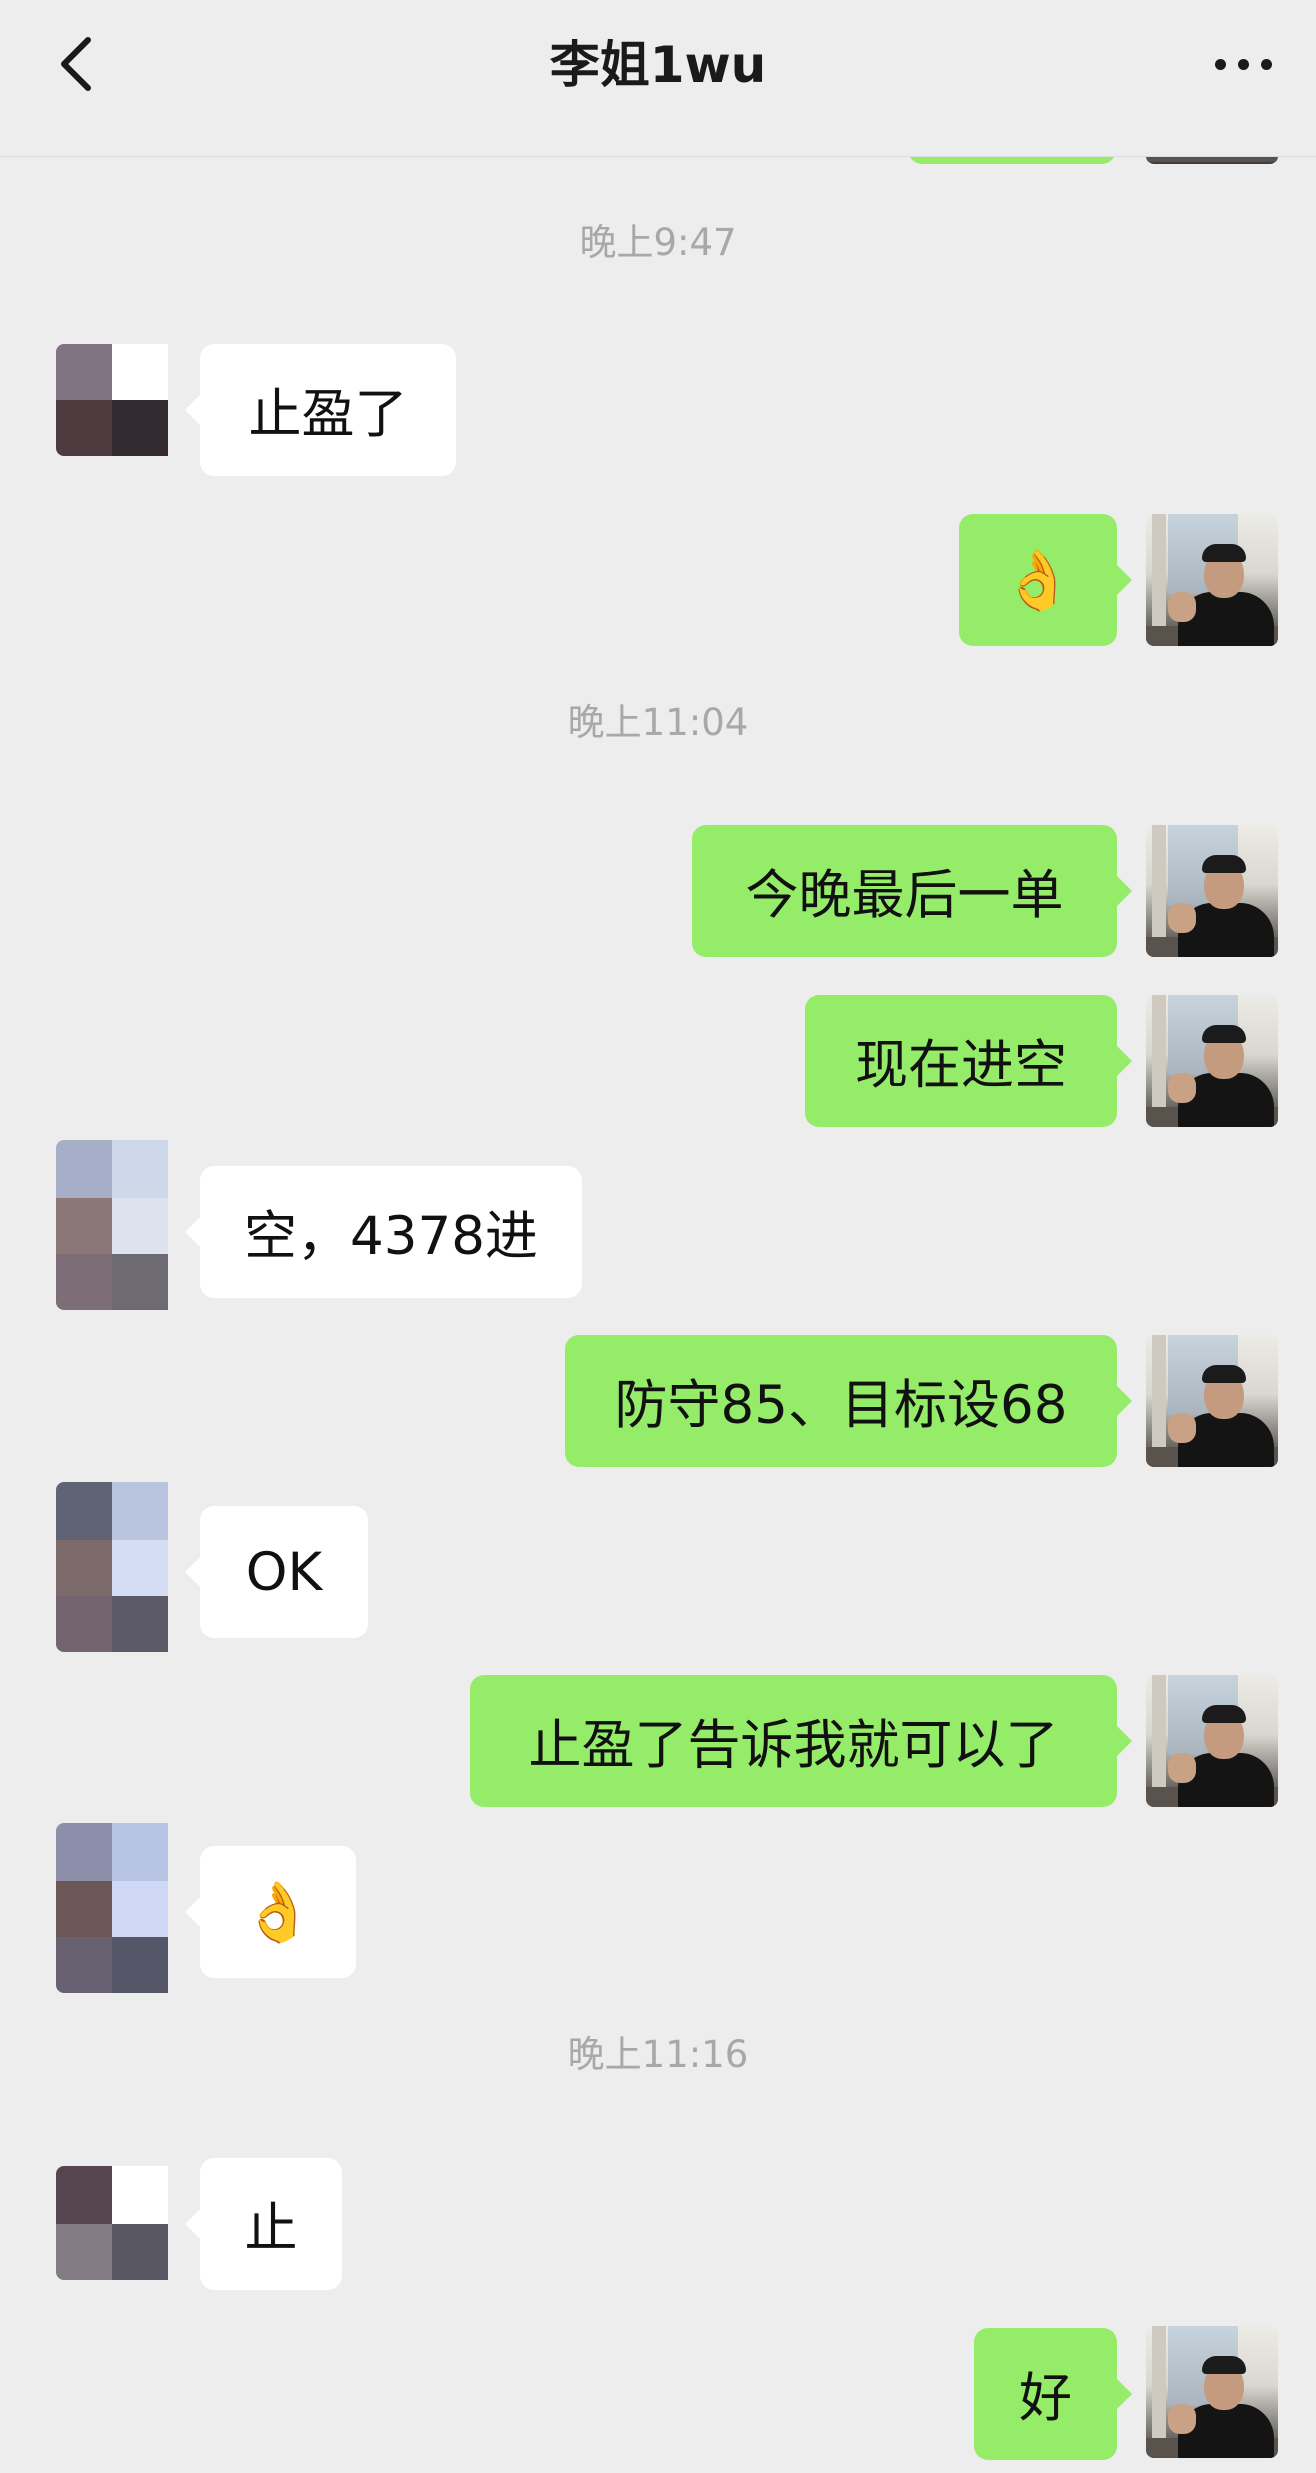  Describe the element at coordinates (912, 891) in the screenshot. I see `message-bubble: 今晚最后一单` at that location.